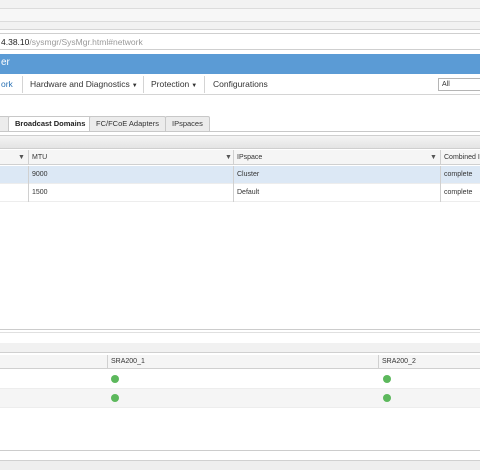  What do you see at coordinates (240, 131) in the screenshot?
I see `tab-strip-border` at bounding box center [240, 131].